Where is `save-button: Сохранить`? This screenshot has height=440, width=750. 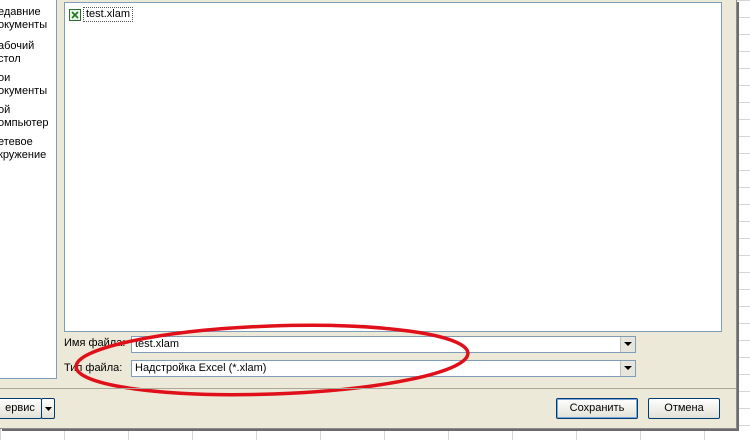 save-button: Сохранить is located at coordinates (597, 408).